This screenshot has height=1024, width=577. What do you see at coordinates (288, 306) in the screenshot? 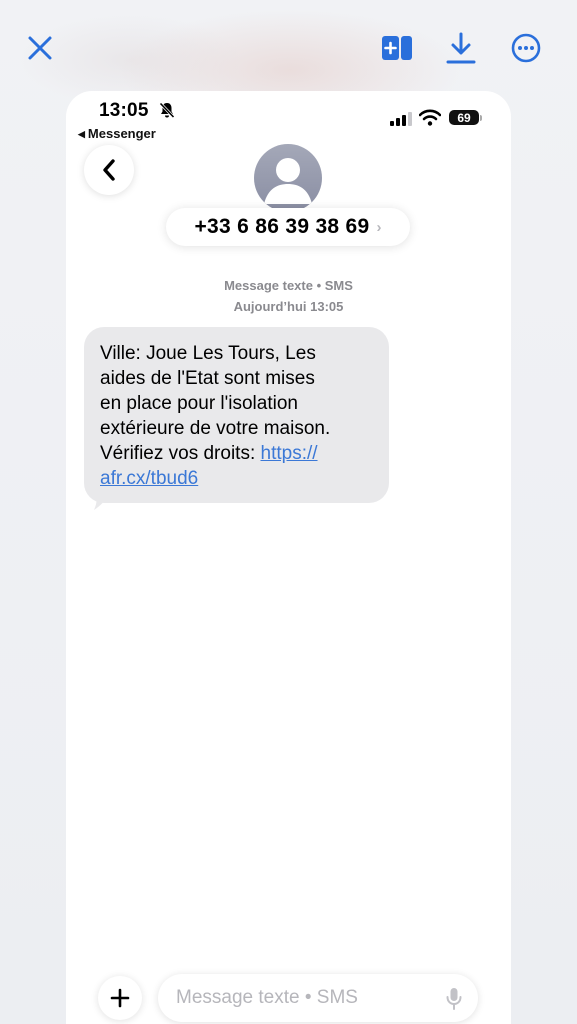
I see `message-date: Aujourd’hui 13:05` at bounding box center [288, 306].